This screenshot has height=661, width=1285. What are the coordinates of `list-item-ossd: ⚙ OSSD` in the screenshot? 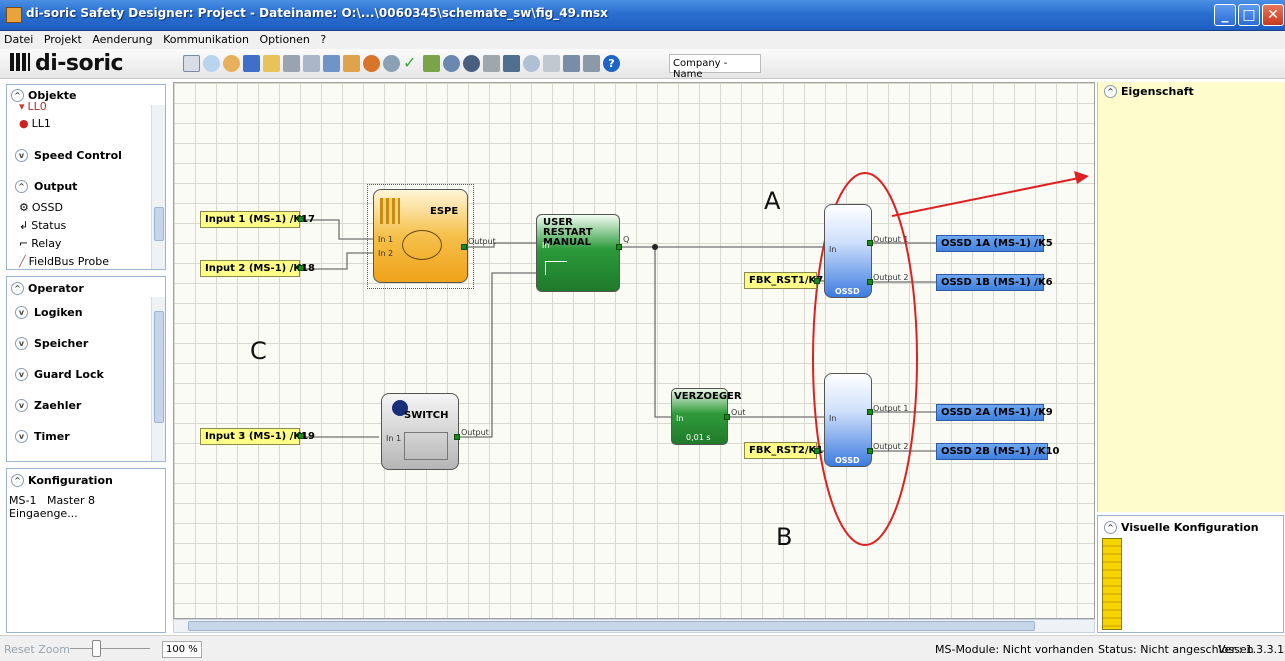 It's located at (41, 207).